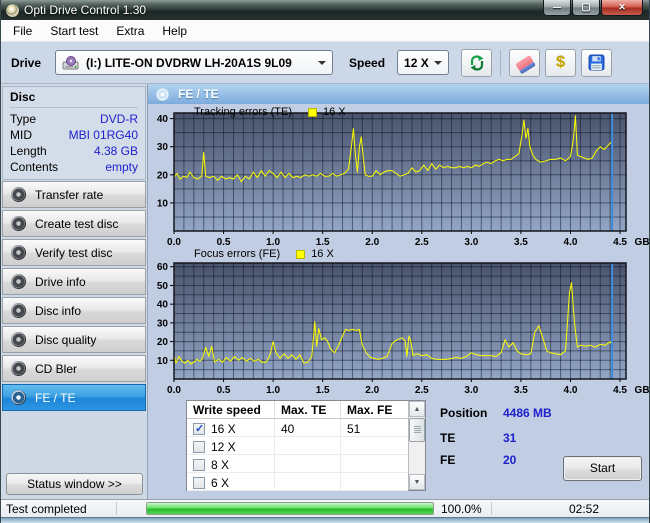  Describe the element at coordinates (70, 62) in the screenshot. I see `drive-icon` at that location.